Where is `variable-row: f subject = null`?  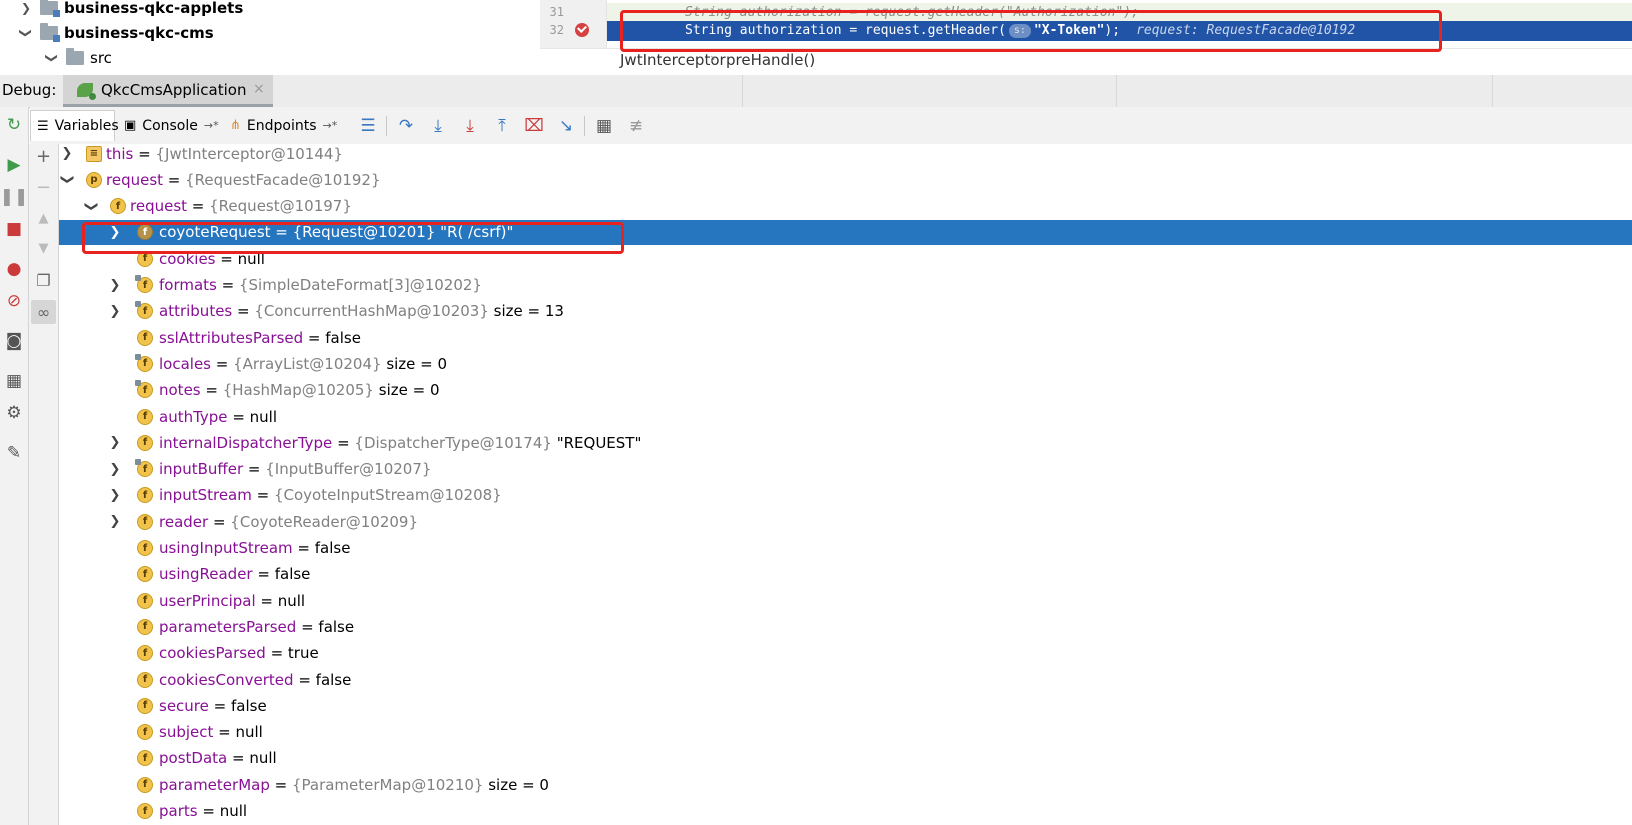
variable-row: f subject = null is located at coordinates (845, 732).